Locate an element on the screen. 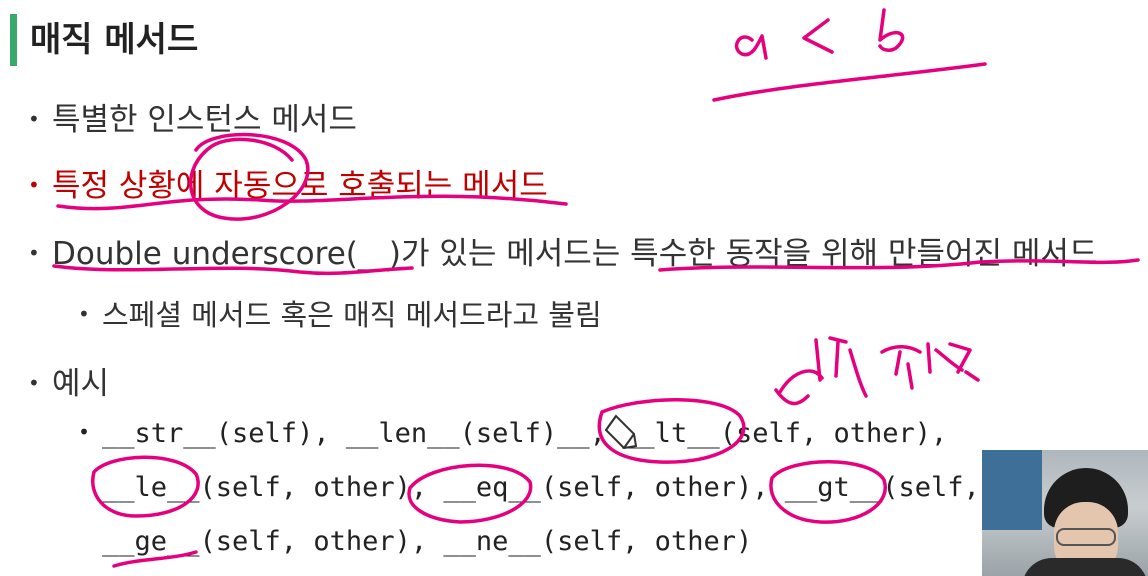  ink-comparison-note is located at coordinates (879, 367).